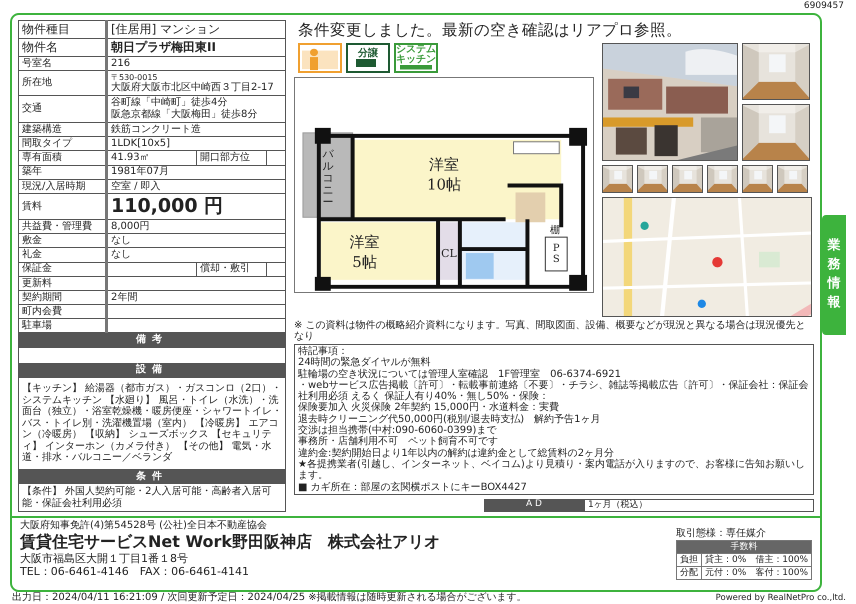  What do you see at coordinates (556, 254) in the screenshot?
I see `pipe-space-label: PS` at bounding box center [556, 254].